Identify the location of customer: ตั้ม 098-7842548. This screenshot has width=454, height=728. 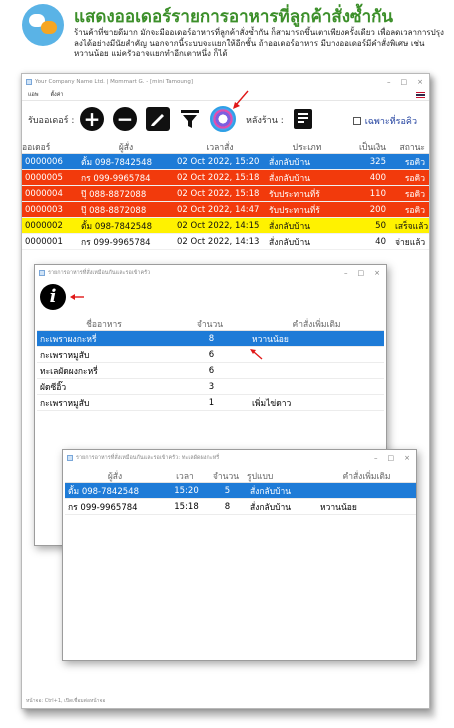
(116, 162).